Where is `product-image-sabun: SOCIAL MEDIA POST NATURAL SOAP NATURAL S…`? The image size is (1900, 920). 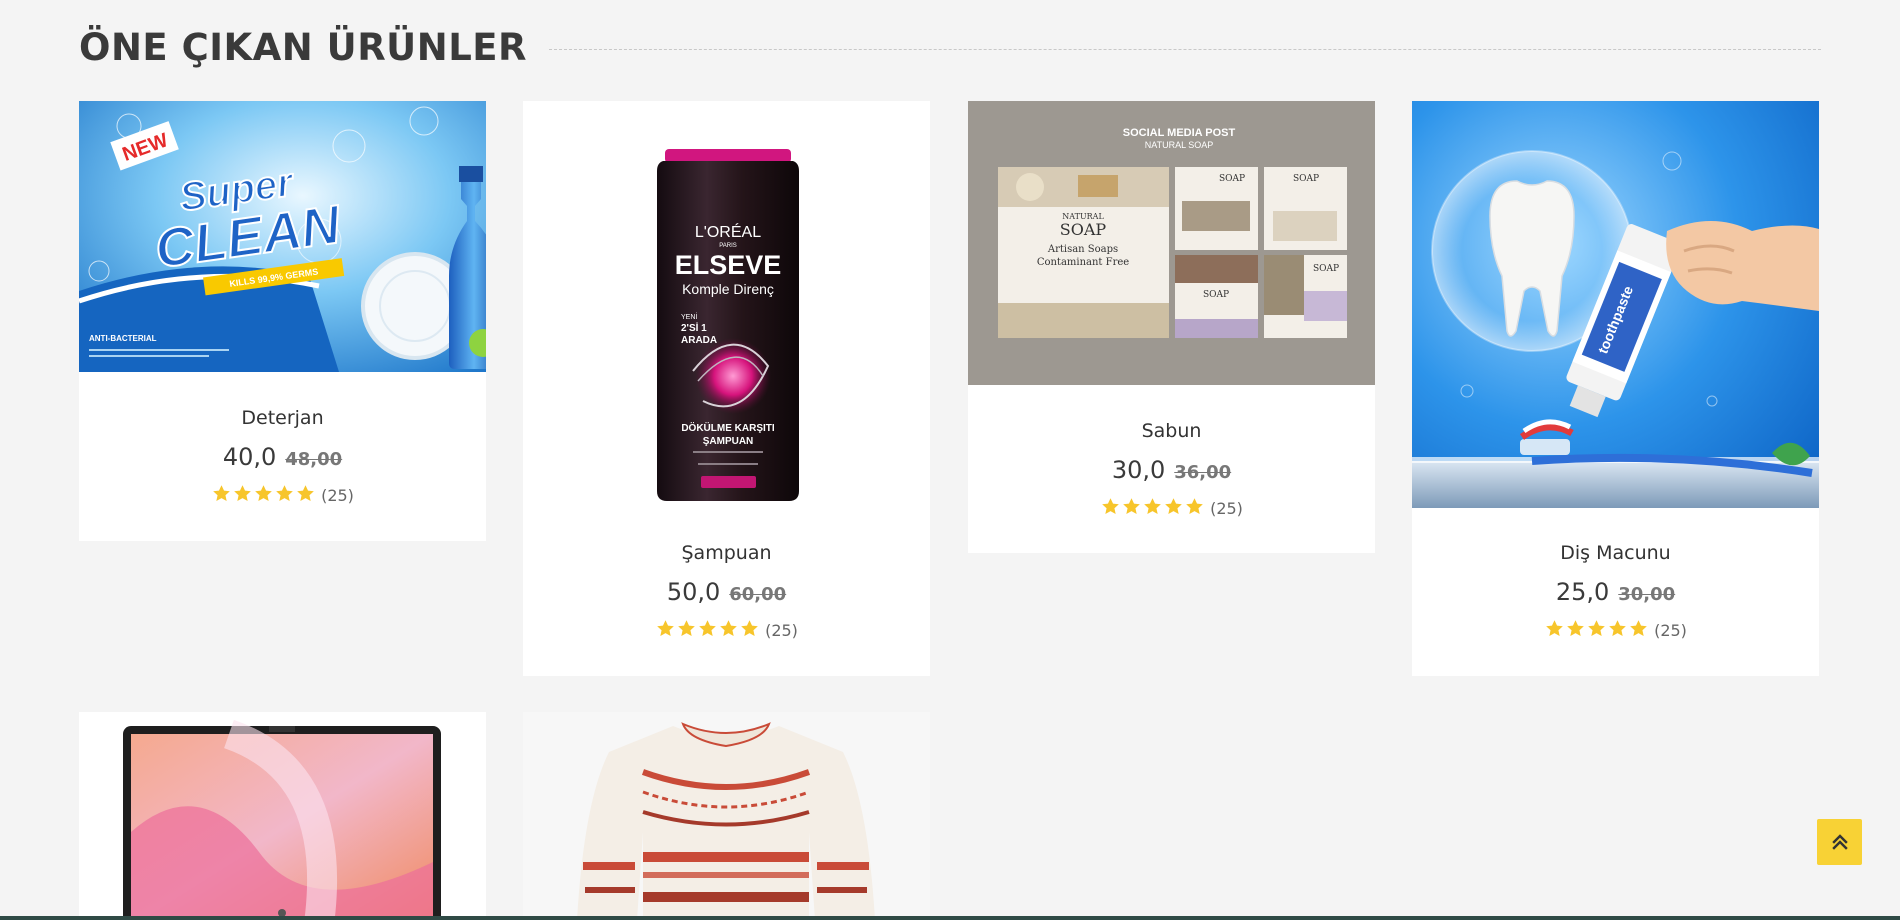 product-image-sabun: SOCIAL MEDIA POST NATURAL SOAP NATURAL S… is located at coordinates (1171, 243).